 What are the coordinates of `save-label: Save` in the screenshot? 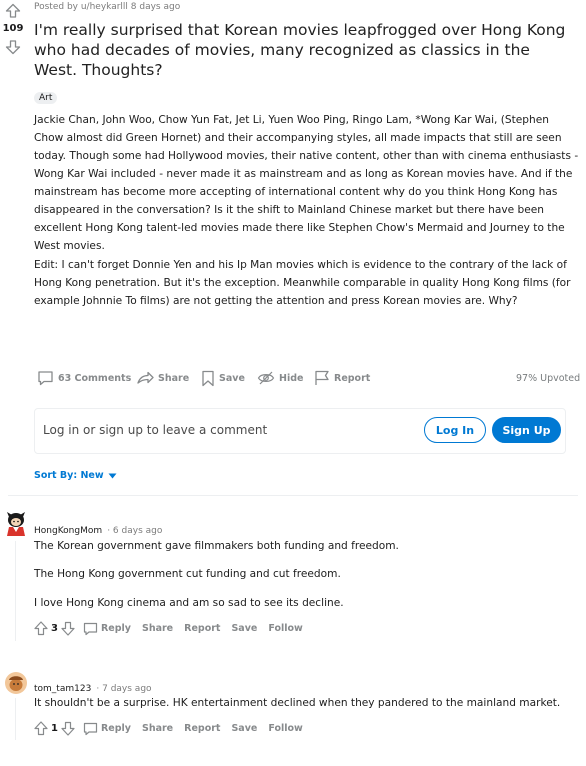 It's located at (232, 378).